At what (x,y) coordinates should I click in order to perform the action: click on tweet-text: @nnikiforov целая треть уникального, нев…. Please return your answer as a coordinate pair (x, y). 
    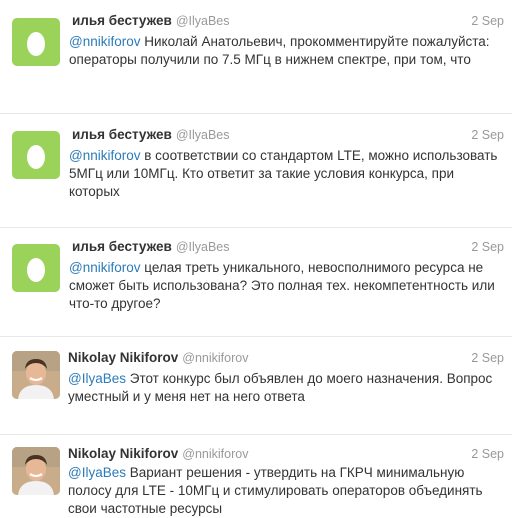
    Looking at the image, I should click on (286, 286).